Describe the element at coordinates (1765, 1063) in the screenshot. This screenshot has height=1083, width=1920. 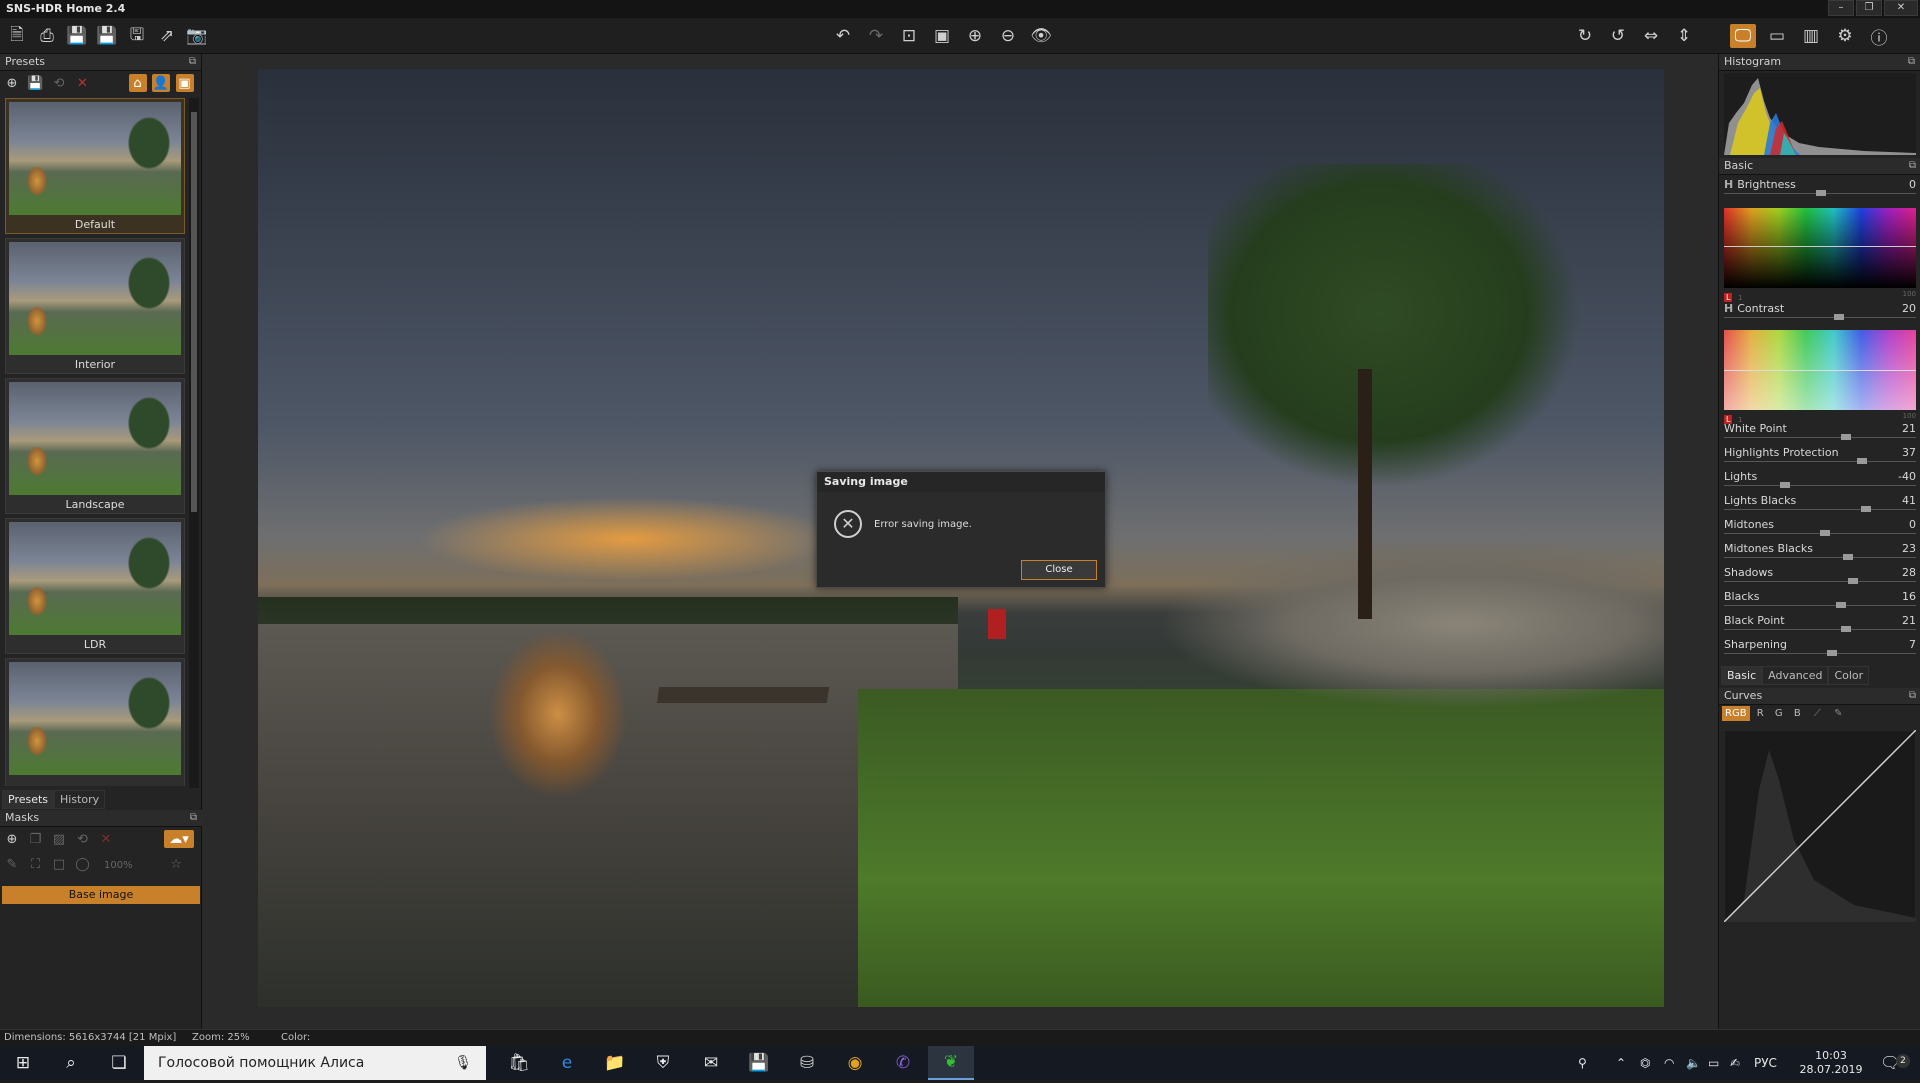
I see `language-indicator: РУС` at that location.